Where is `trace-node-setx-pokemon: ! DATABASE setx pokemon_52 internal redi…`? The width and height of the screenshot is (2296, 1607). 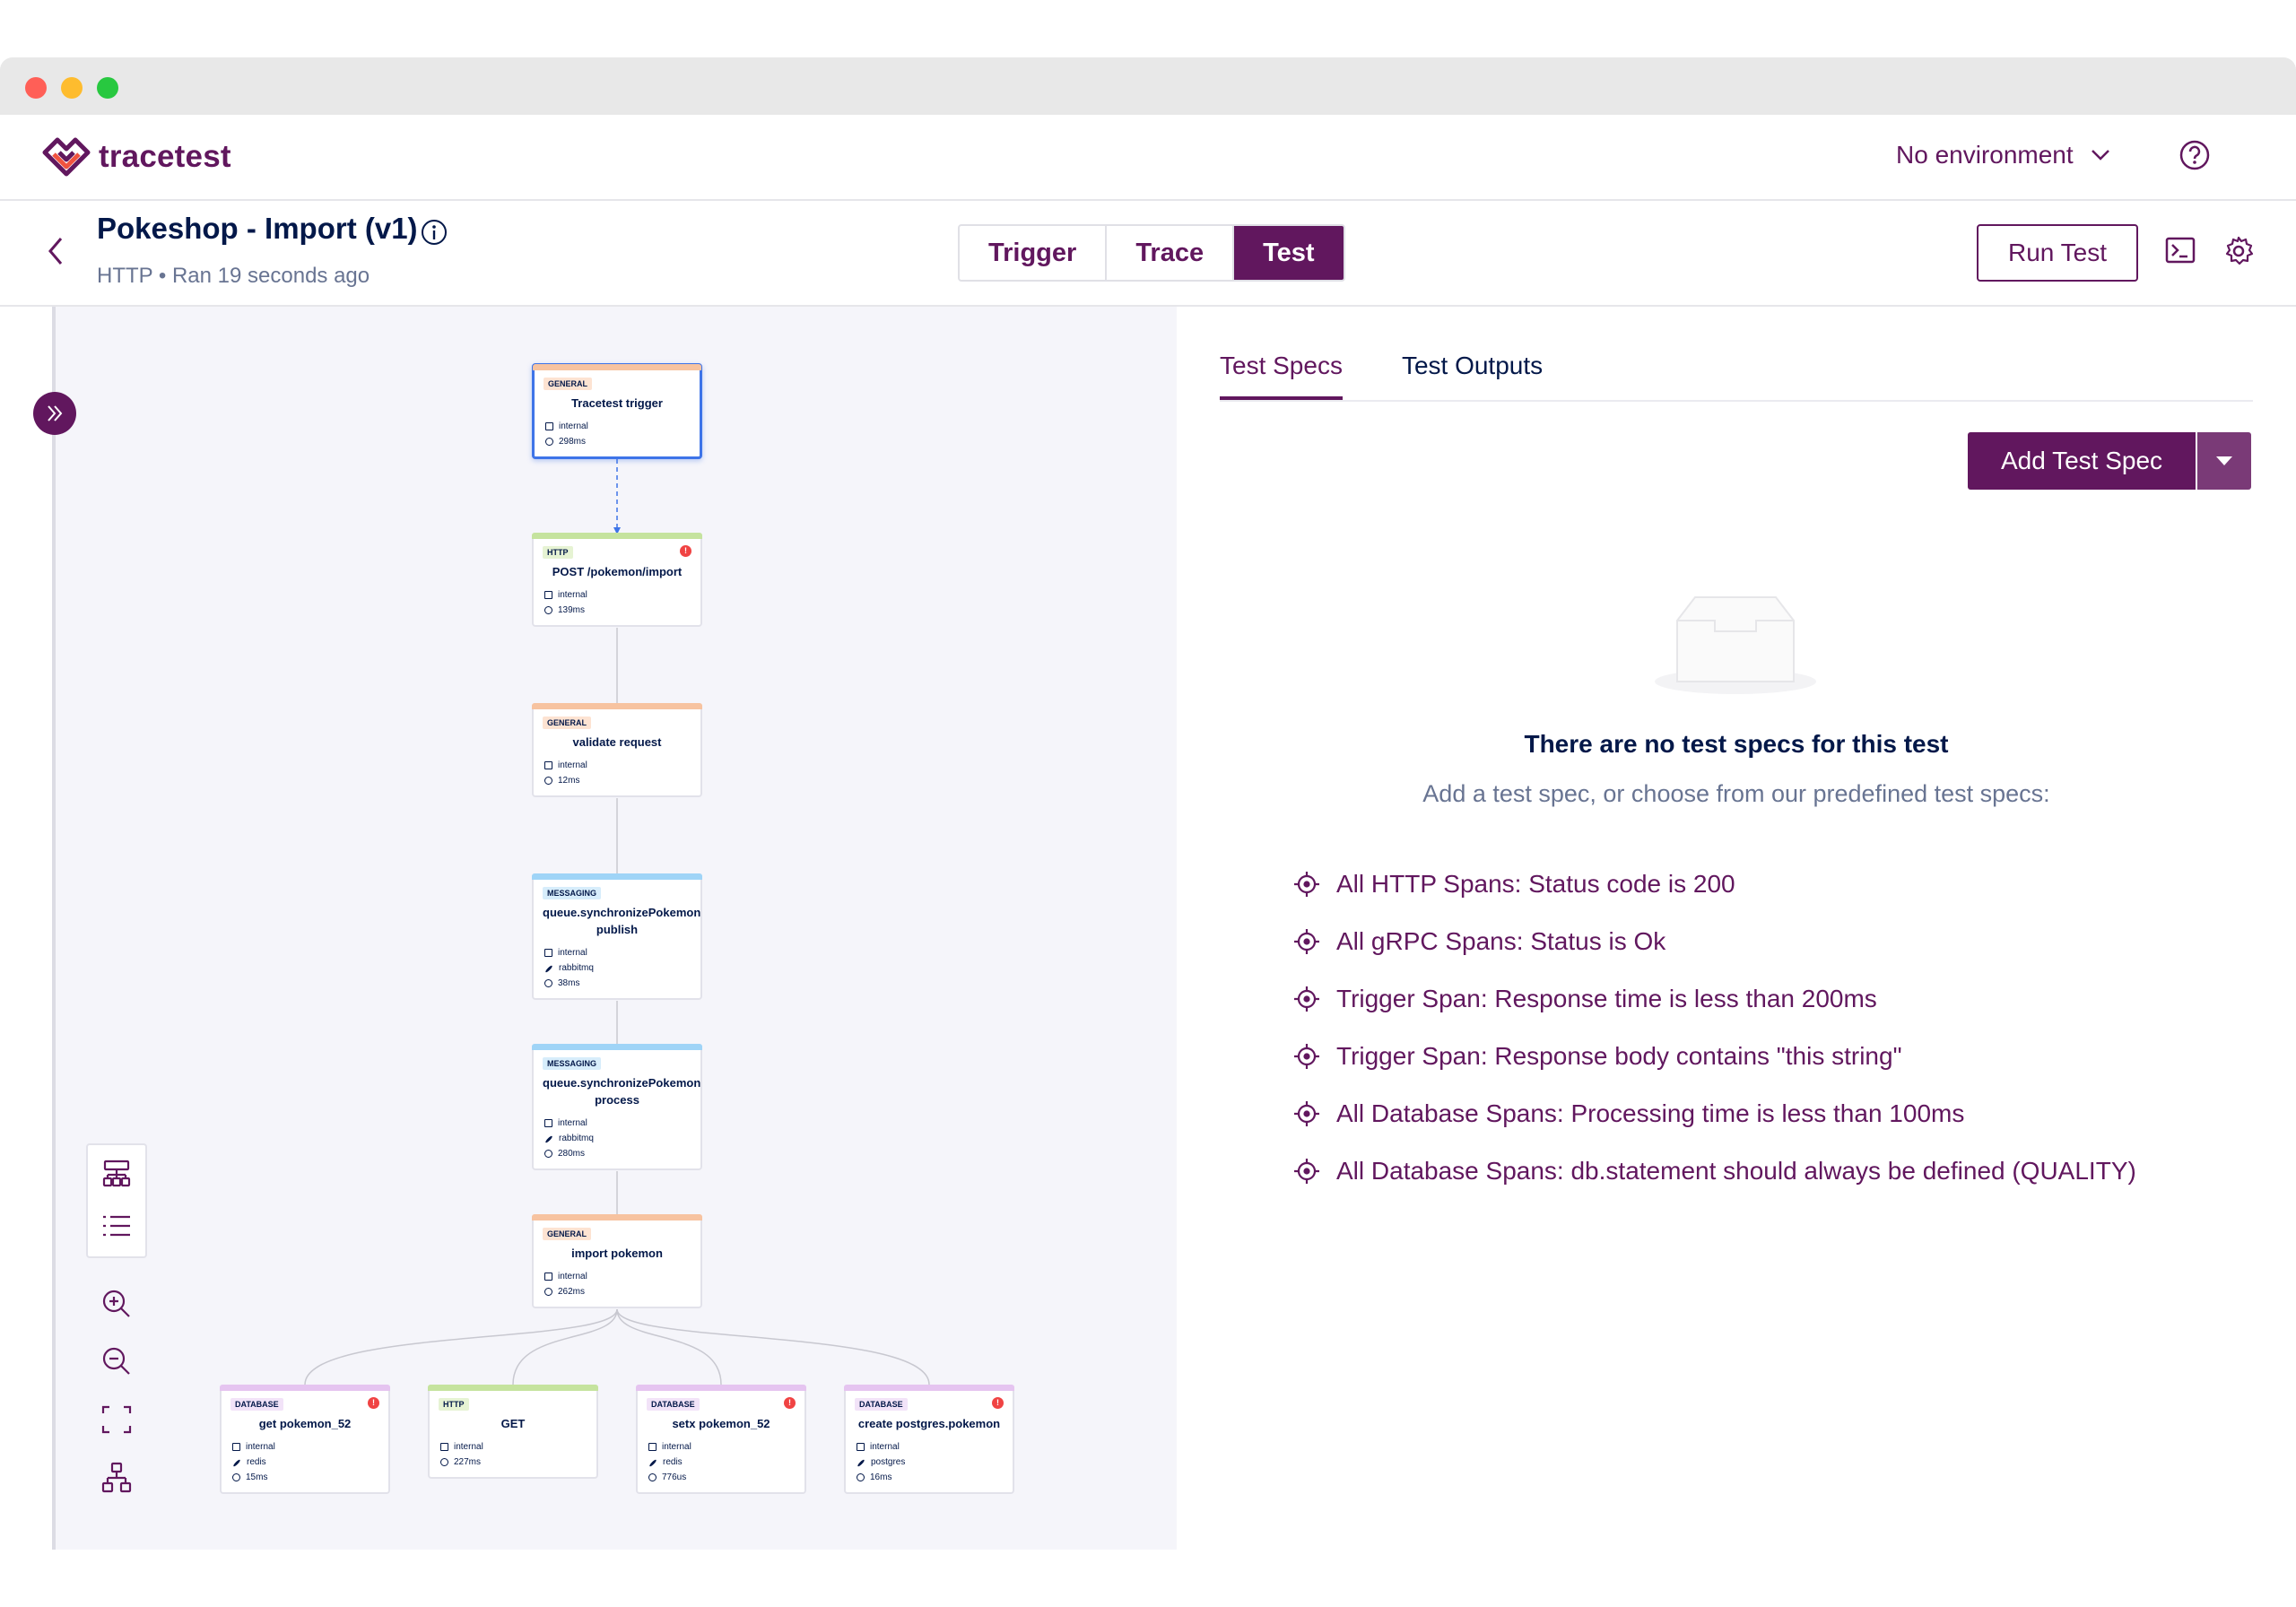 trace-node-setx-pokemon: ! DATABASE setx pokemon_52 internal redi… is located at coordinates (721, 1440).